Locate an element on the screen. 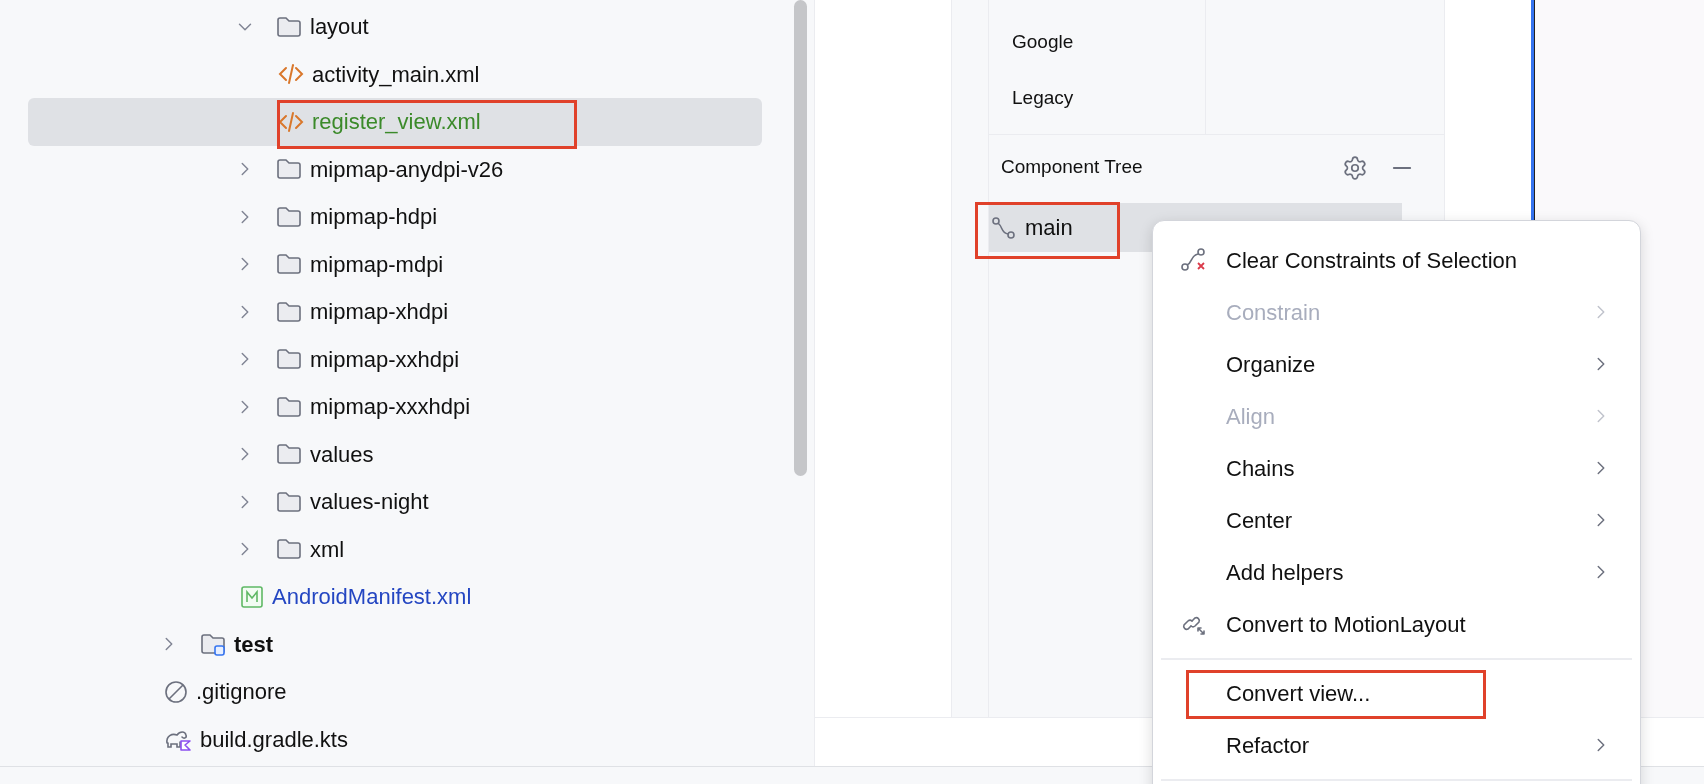 The width and height of the screenshot is (1704, 784). tree-item: layout is located at coordinates (395, 27).